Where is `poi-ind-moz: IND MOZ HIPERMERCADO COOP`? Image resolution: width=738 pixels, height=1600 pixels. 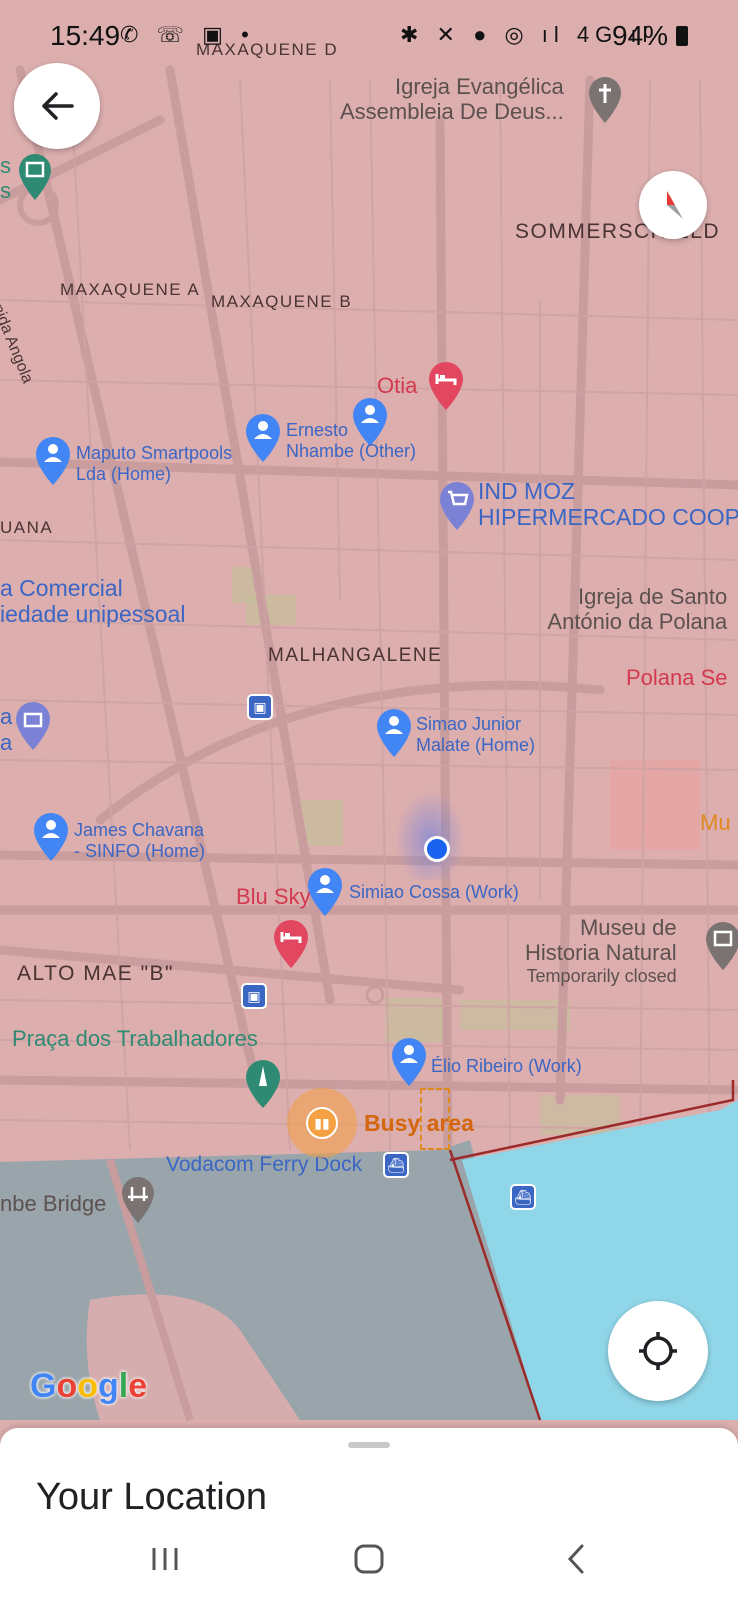 poi-ind-moz: IND MOZ HIPERMERCADO COOP is located at coordinates (608, 504).